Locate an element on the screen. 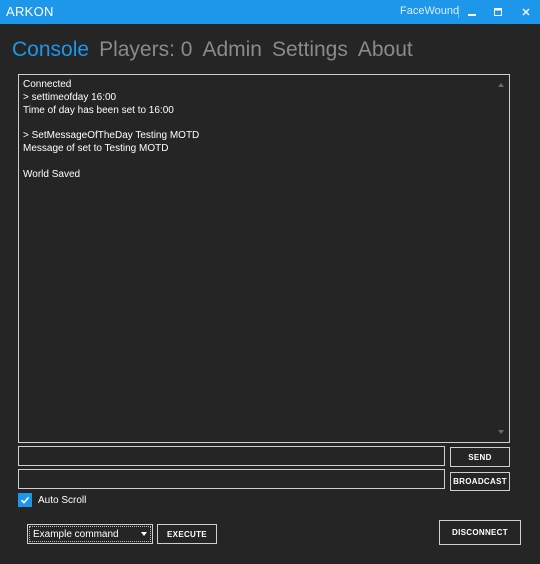 The image size is (540, 564). title-separator is located at coordinates (458, 12).